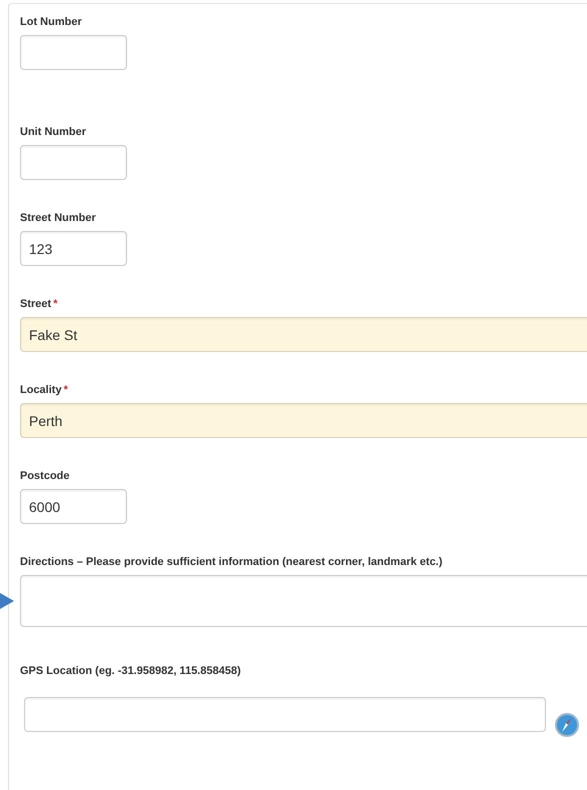  I want to click on text-area, so click(303, 601).